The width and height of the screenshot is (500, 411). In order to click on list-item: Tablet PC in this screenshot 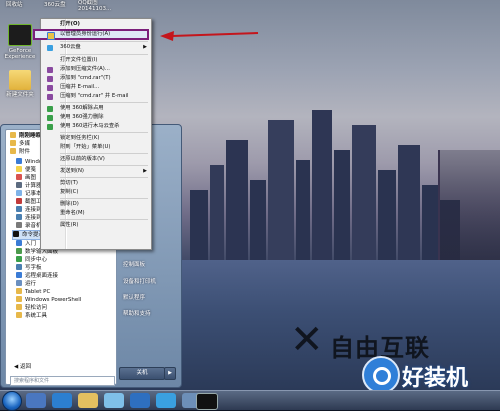, I will do `click(33, 292)`.